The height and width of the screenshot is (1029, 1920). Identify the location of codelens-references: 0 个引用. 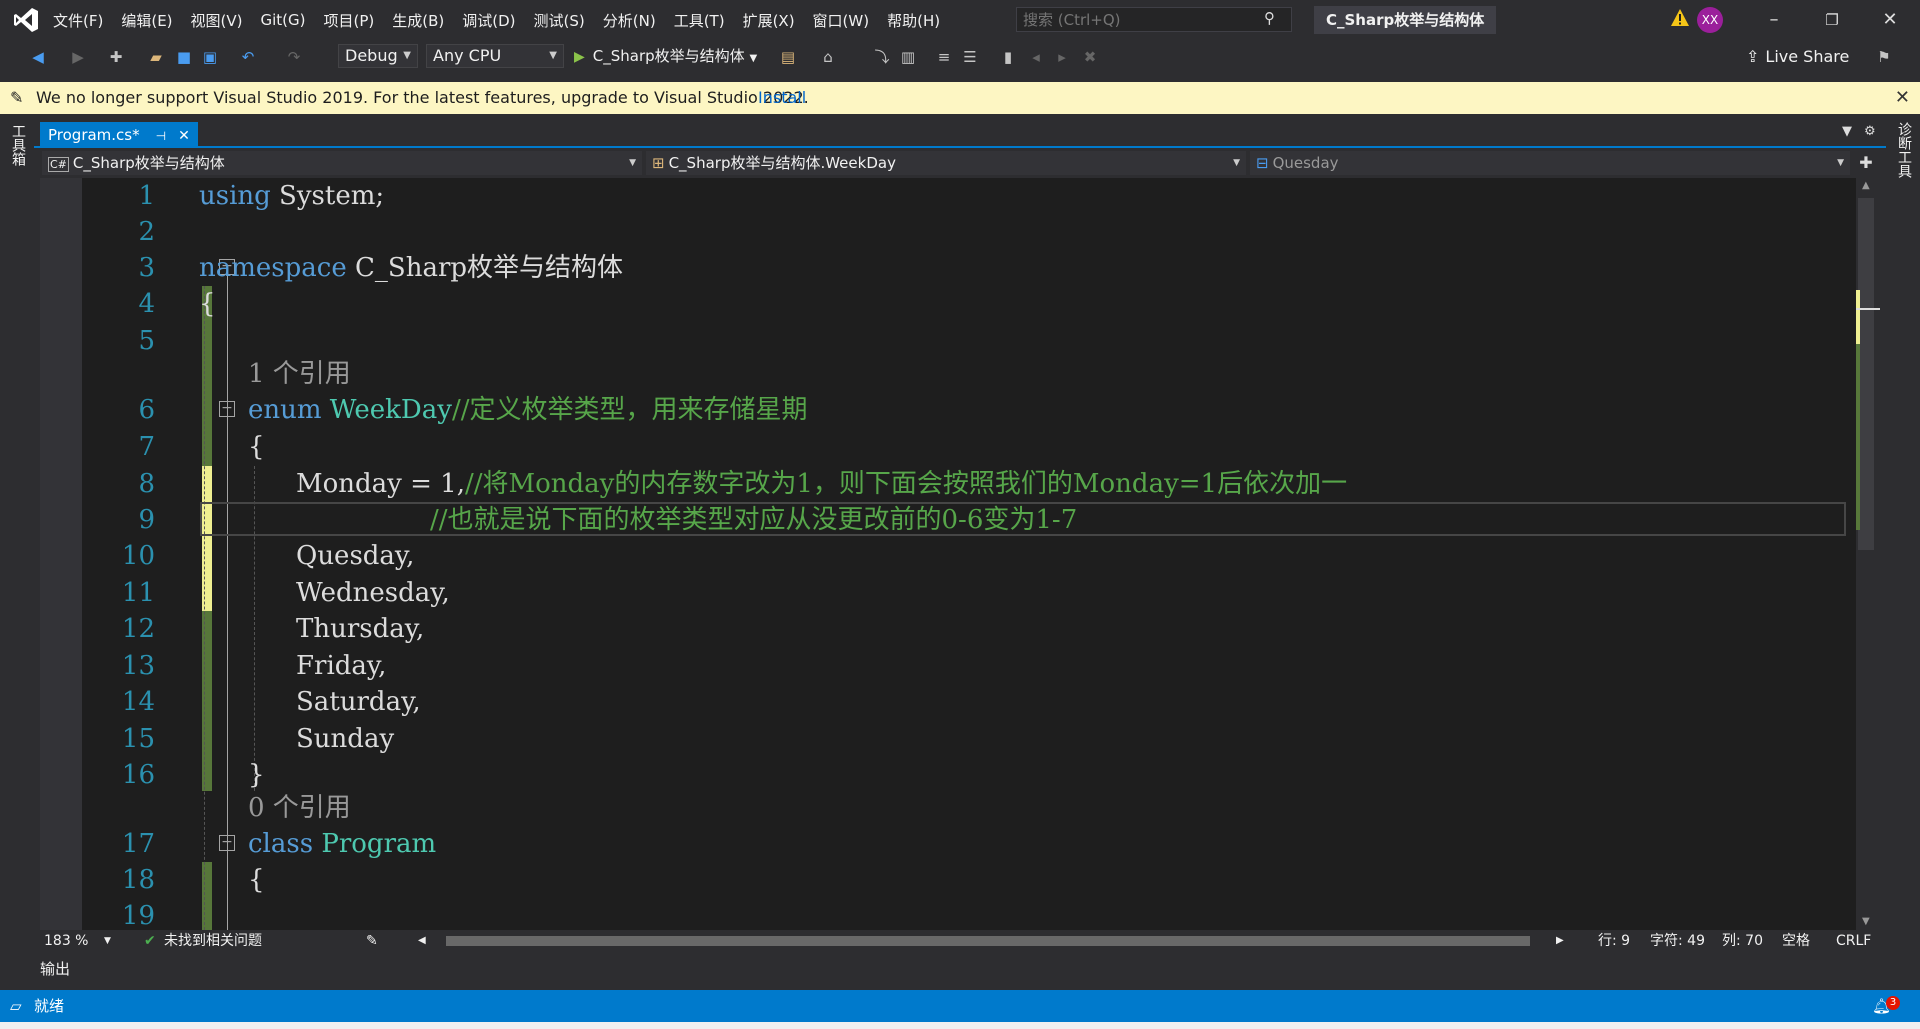
(299, 808).